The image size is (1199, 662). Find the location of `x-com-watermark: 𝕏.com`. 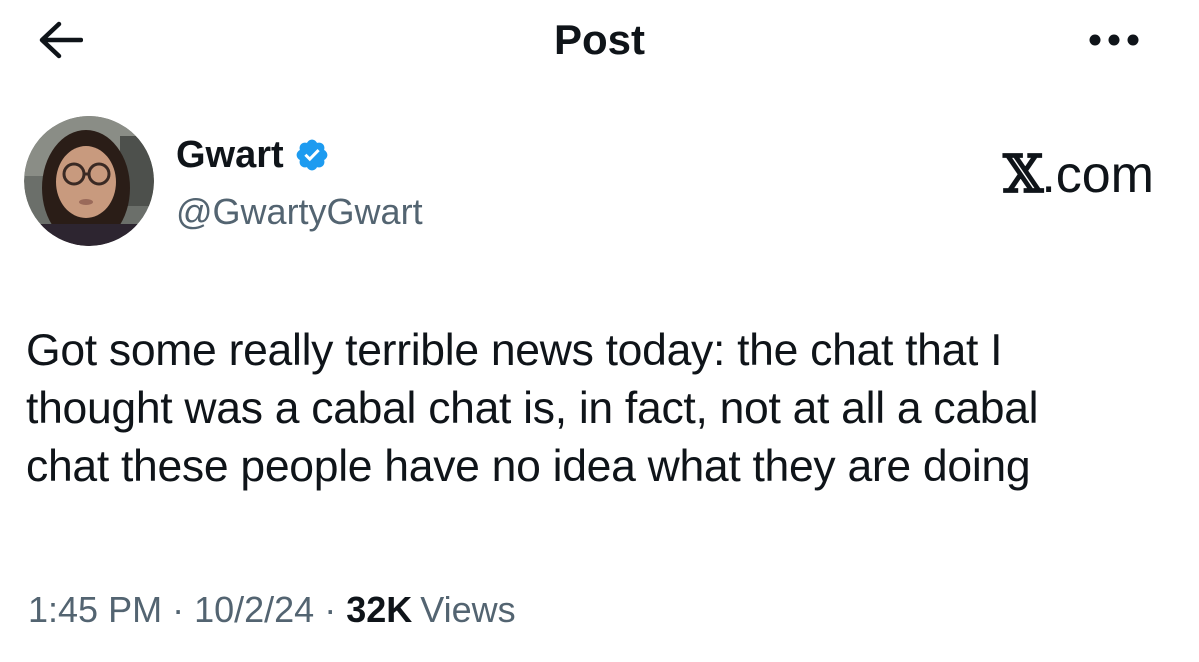

x-com-watermark: 𝕏.com is located at coordinates (1078, 175).